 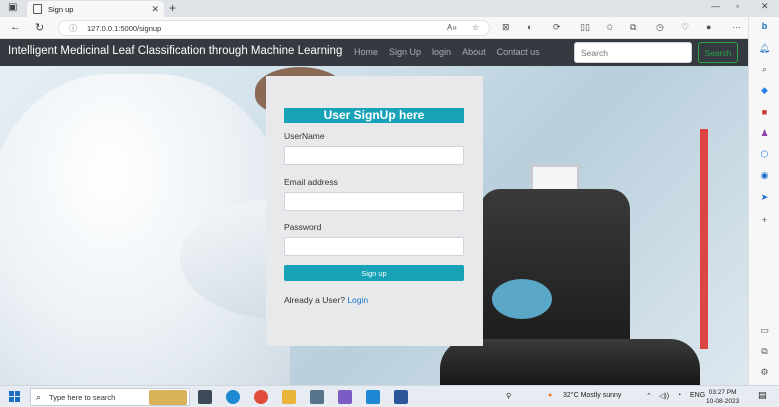 What do you see at coordinates (764, 197) in the screenshot?
I see `send-icon: ➤` at bounding box center [764, 197].